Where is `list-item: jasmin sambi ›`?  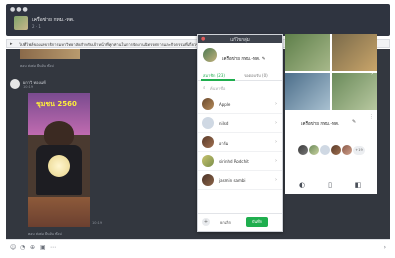 list-item: jasmin sambi › is located at coordinates (240, 180).